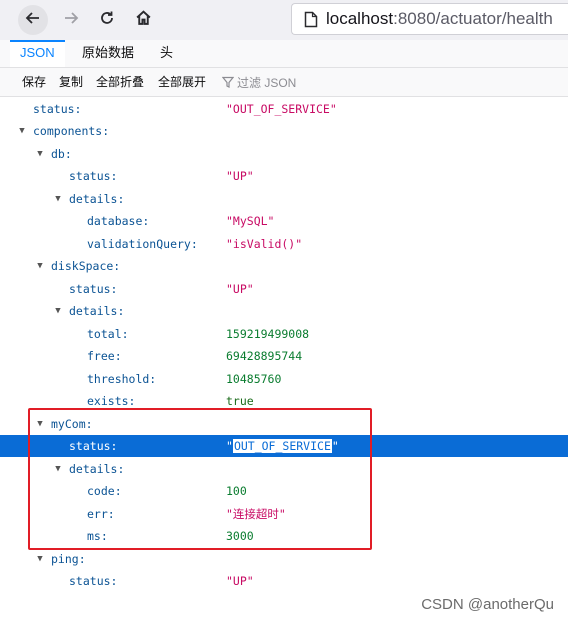  I want to click on tree-row-validation-query: validationQuery: "isValid()", so click(284, 244).